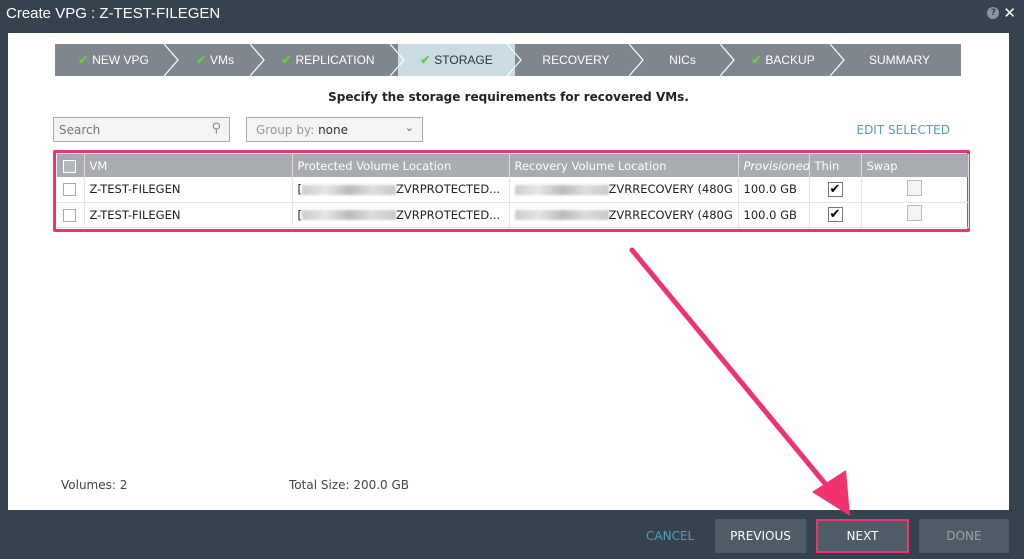 This screenshot has width=1024, height=559. Describe the element at coordinates (862, 536) in the screenshot. I see `next-button: NEXT` at that location.